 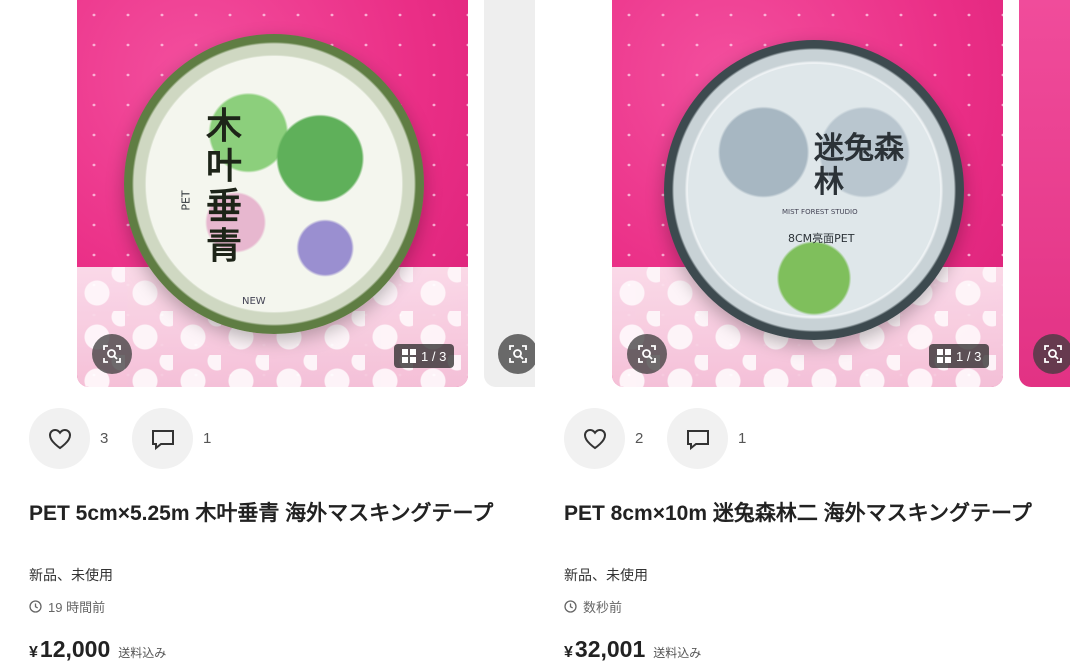 What do you see at coordinates (223, 186) in the screenshot?
I see `tape-title: 木叶垂青` at bounding box center [223, 186].